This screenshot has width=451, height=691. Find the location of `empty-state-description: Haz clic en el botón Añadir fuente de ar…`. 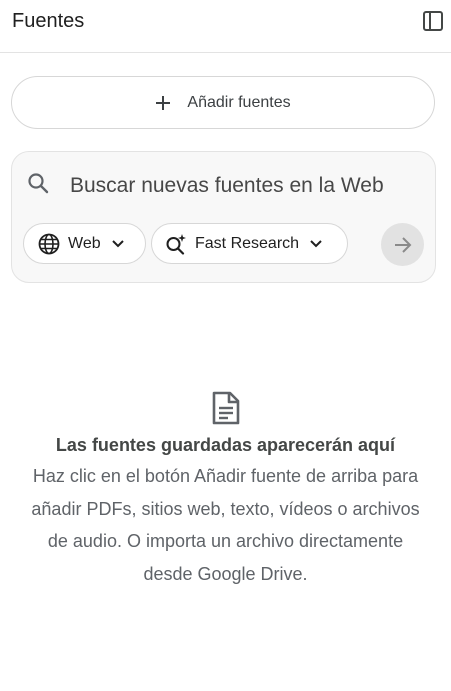

empty-state-description: Haz clic en el botón Añadir fuente de ar… is located at coordinates (225, 525).